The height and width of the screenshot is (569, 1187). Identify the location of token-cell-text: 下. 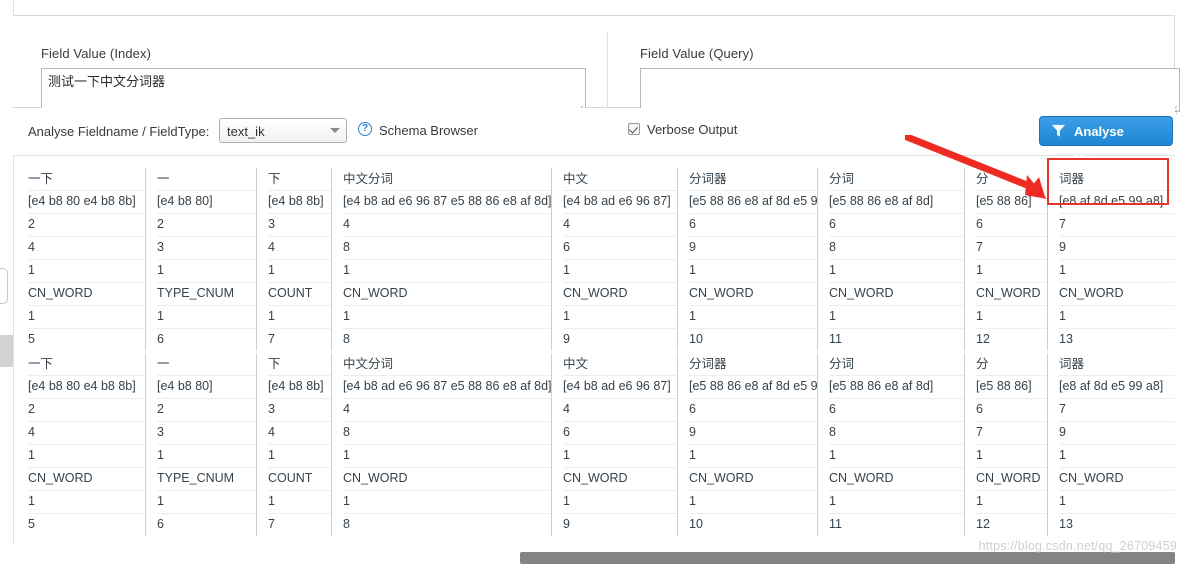
(299, 364).